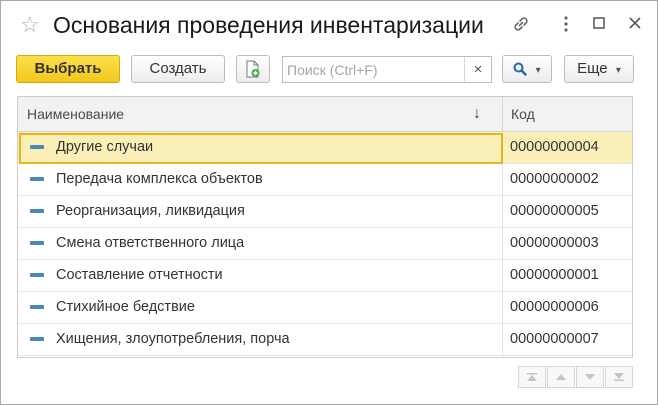 Image resolution: width=658 pixels, height=405 pixels. Describe the element at coordinates (30, 25) in the screenshot. I see `star-icon: ☆` at that location.